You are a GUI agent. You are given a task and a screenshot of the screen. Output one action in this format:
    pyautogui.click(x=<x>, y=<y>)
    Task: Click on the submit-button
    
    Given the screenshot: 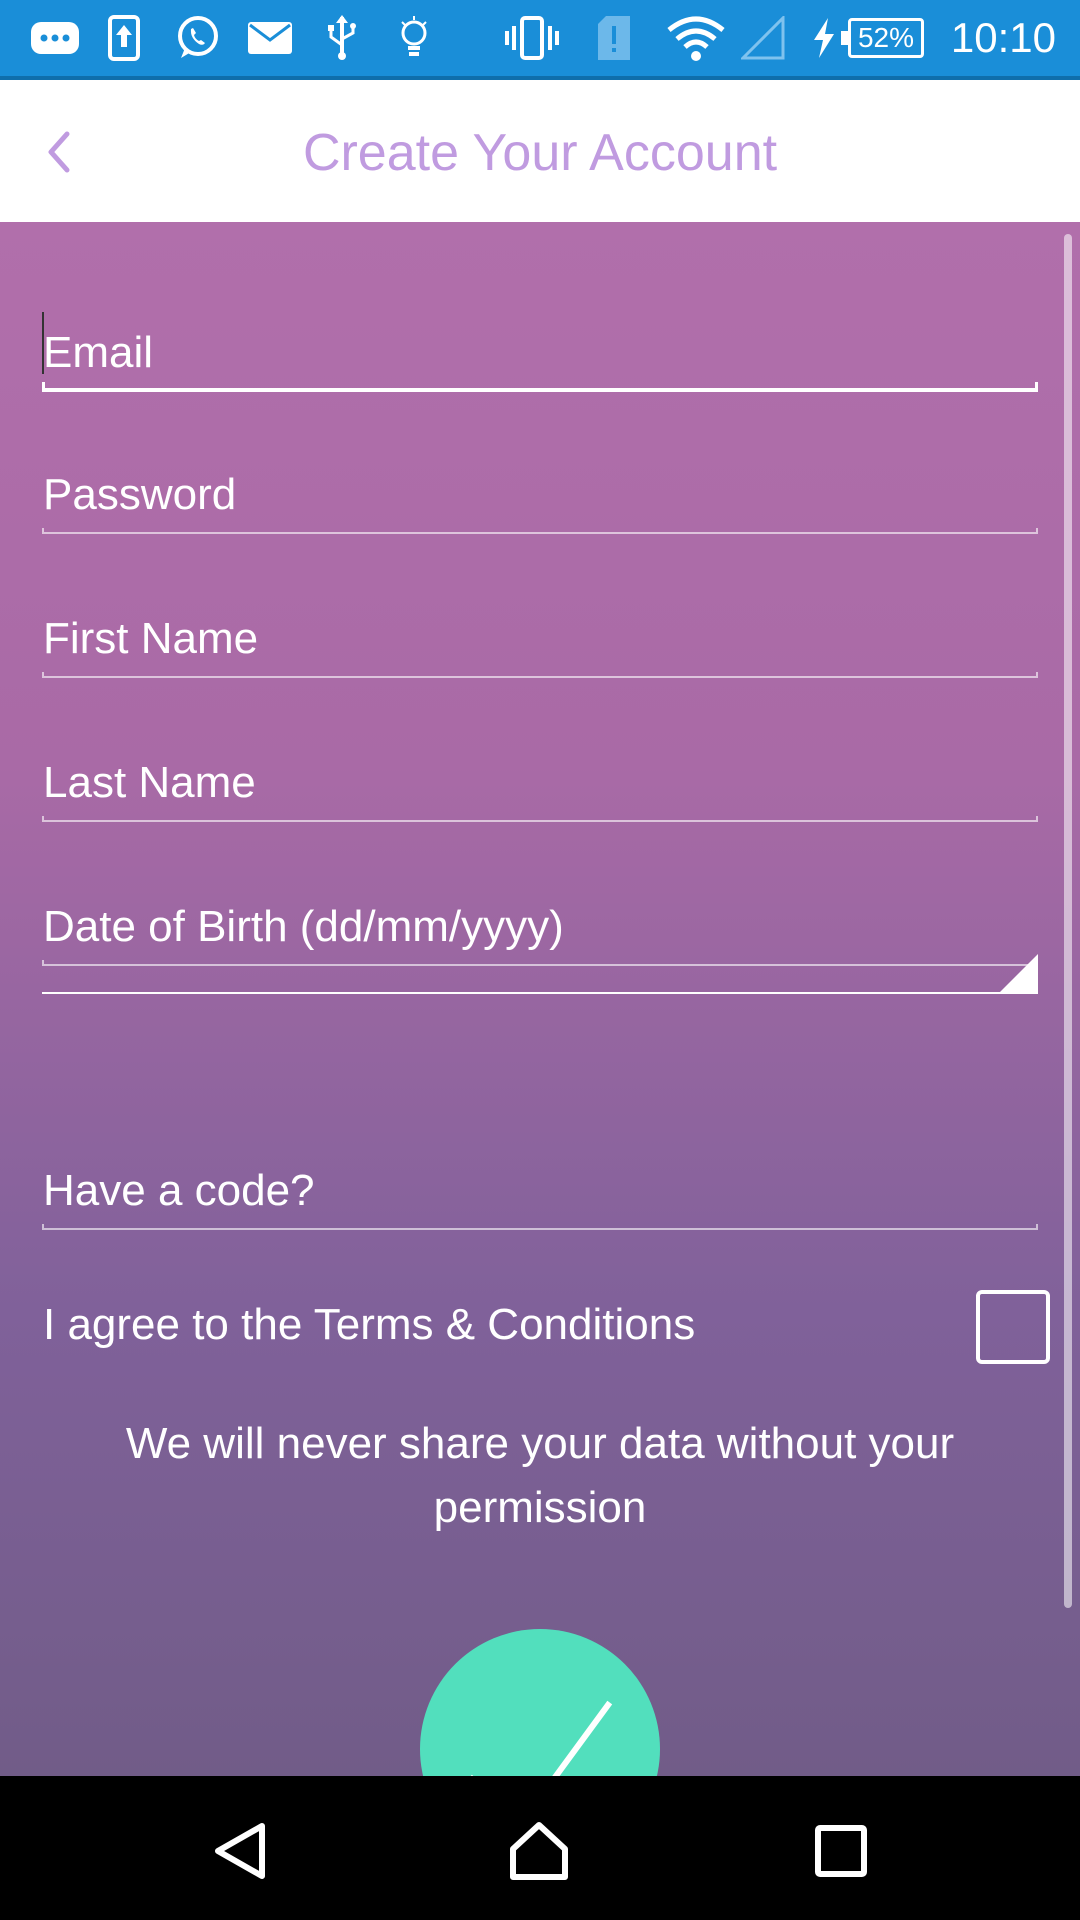 What is the action you would take?
    pyautogui.click(x=540, y=1702)
    